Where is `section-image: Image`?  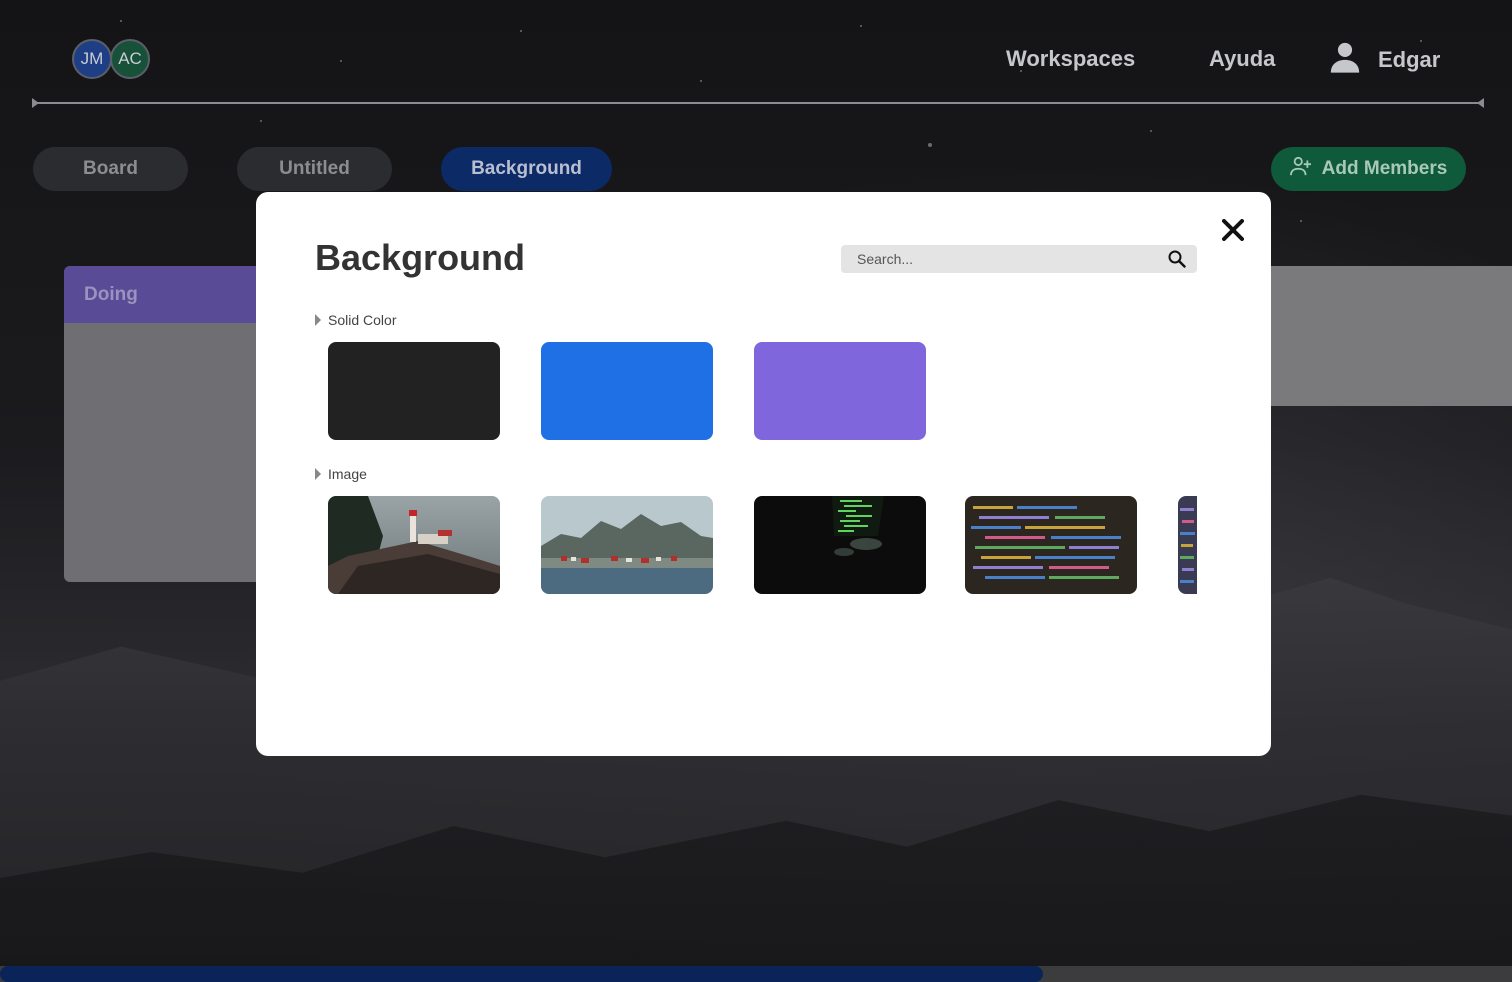
section-image: Image is located at coordinates (341, 474).